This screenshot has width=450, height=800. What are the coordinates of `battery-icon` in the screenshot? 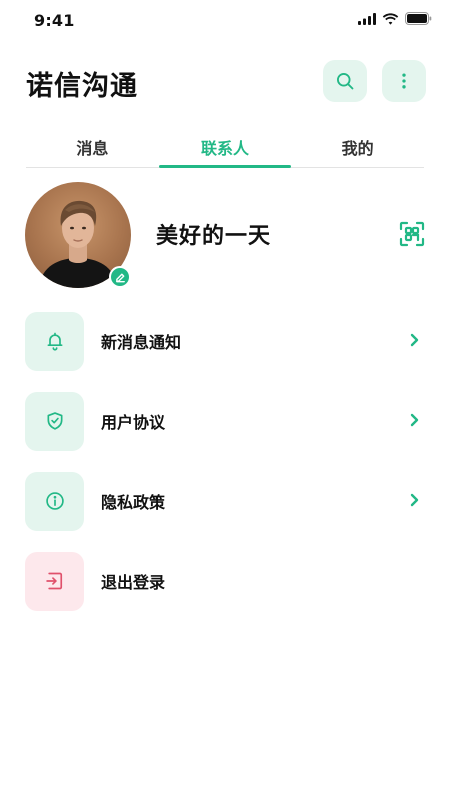 It's located at (418, 18).